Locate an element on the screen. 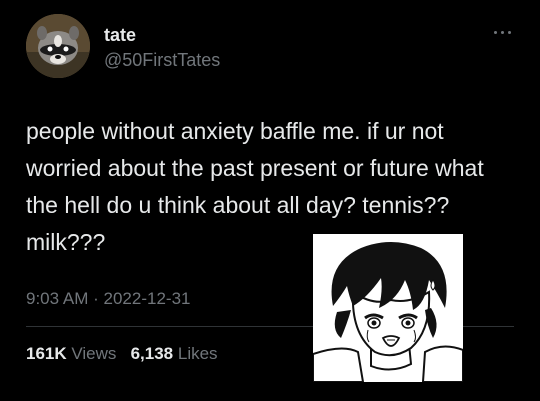 This screenshot has width=540, height=401. tweet-time: 9:03 AM is located at coordinates (57, 298).